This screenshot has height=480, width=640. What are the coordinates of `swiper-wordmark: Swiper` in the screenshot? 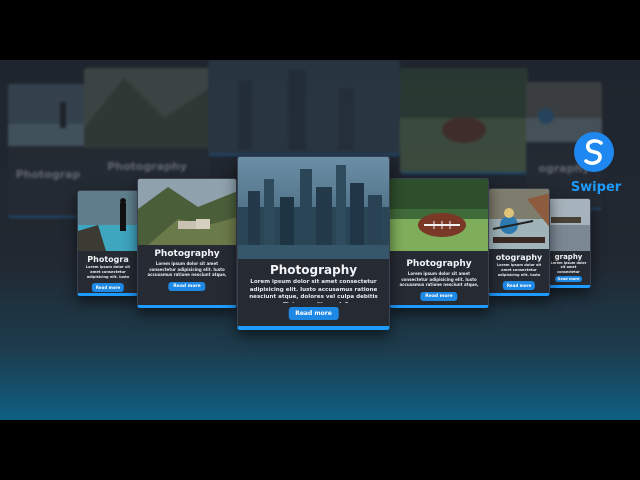 It's located at (596, 187).